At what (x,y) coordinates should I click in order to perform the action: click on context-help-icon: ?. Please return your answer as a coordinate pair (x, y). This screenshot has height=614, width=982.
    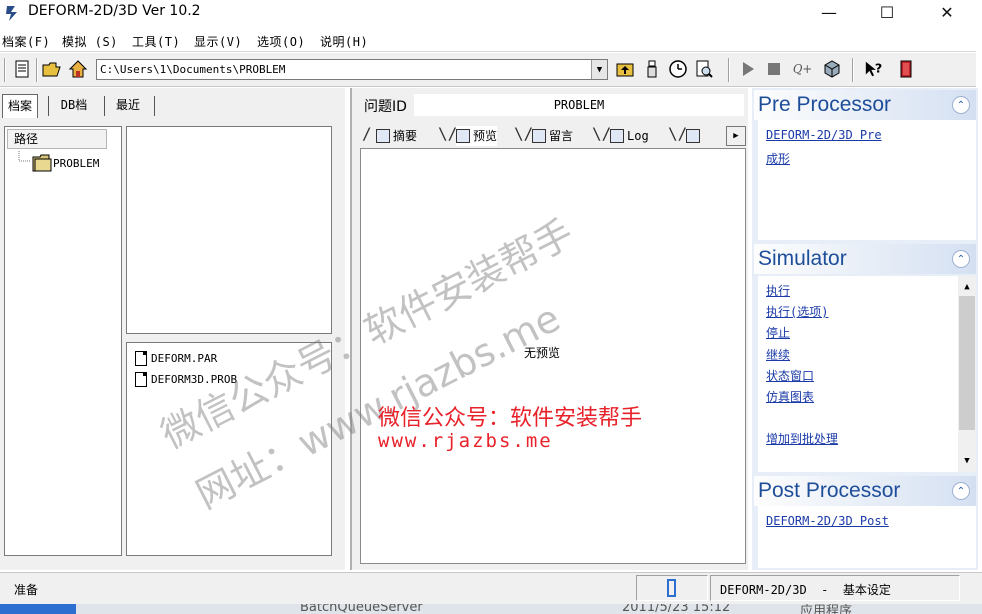
    Looking at the image, I should click on (874, 69).